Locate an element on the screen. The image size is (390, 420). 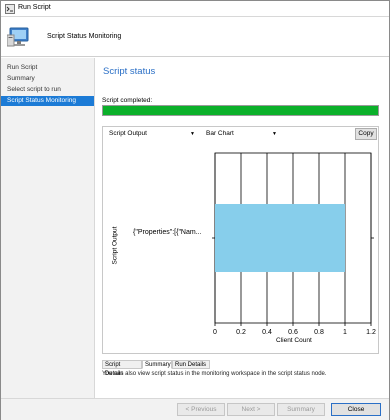
tab-summary: Summary is located at coordinates (157, 364).